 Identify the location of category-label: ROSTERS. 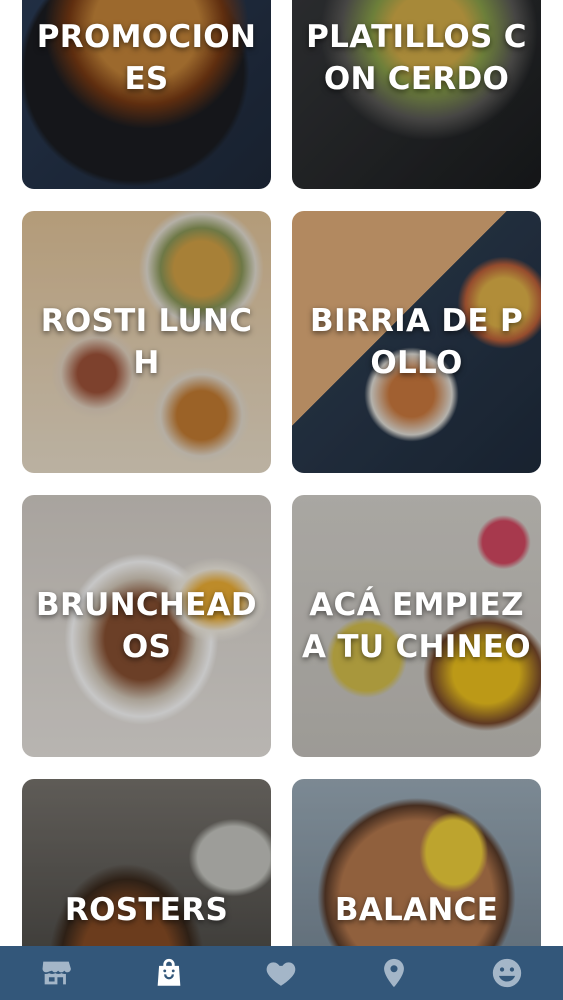
(146, 910).